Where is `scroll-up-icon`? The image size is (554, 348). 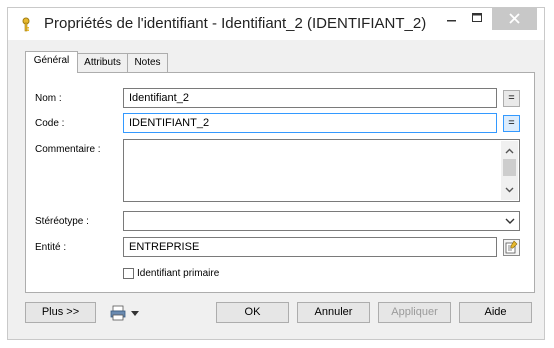
scroll-up-icon is located at coordinates (509, 151).